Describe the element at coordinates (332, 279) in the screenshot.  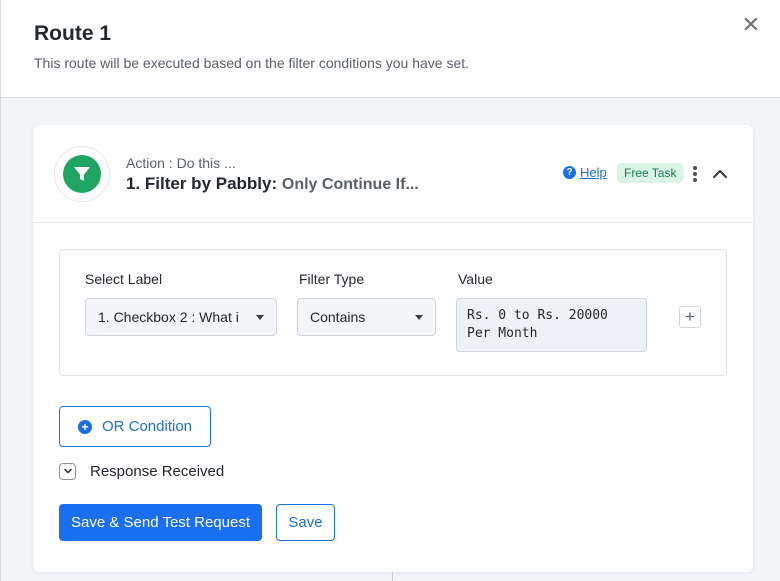
I see `filter-type-heading: Filter Type` at that location.